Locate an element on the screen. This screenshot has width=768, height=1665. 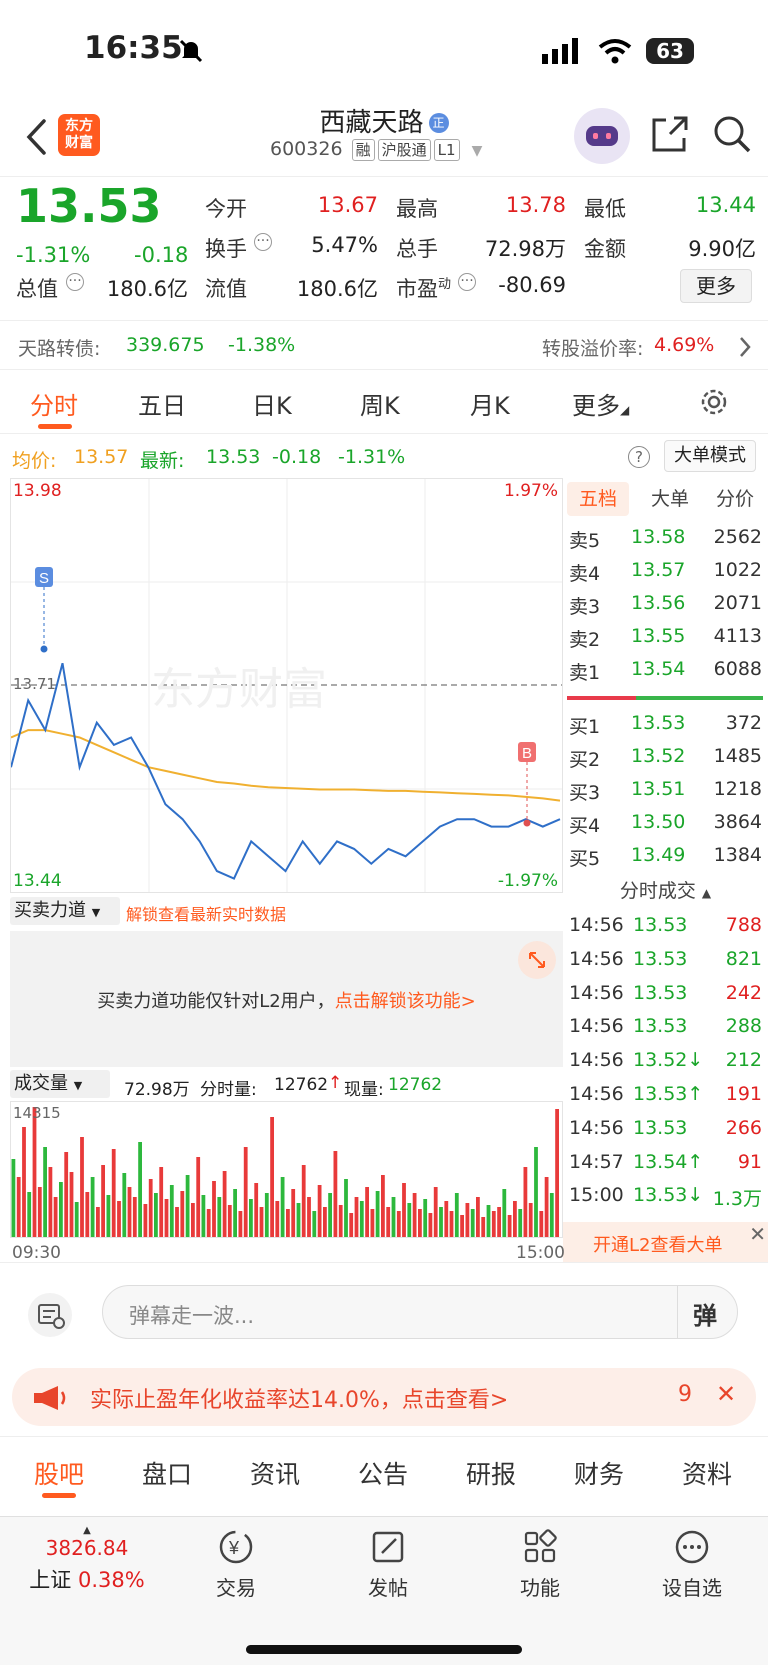
force-select: 买卖力道 ▼ is located at coordinates (65, 911).